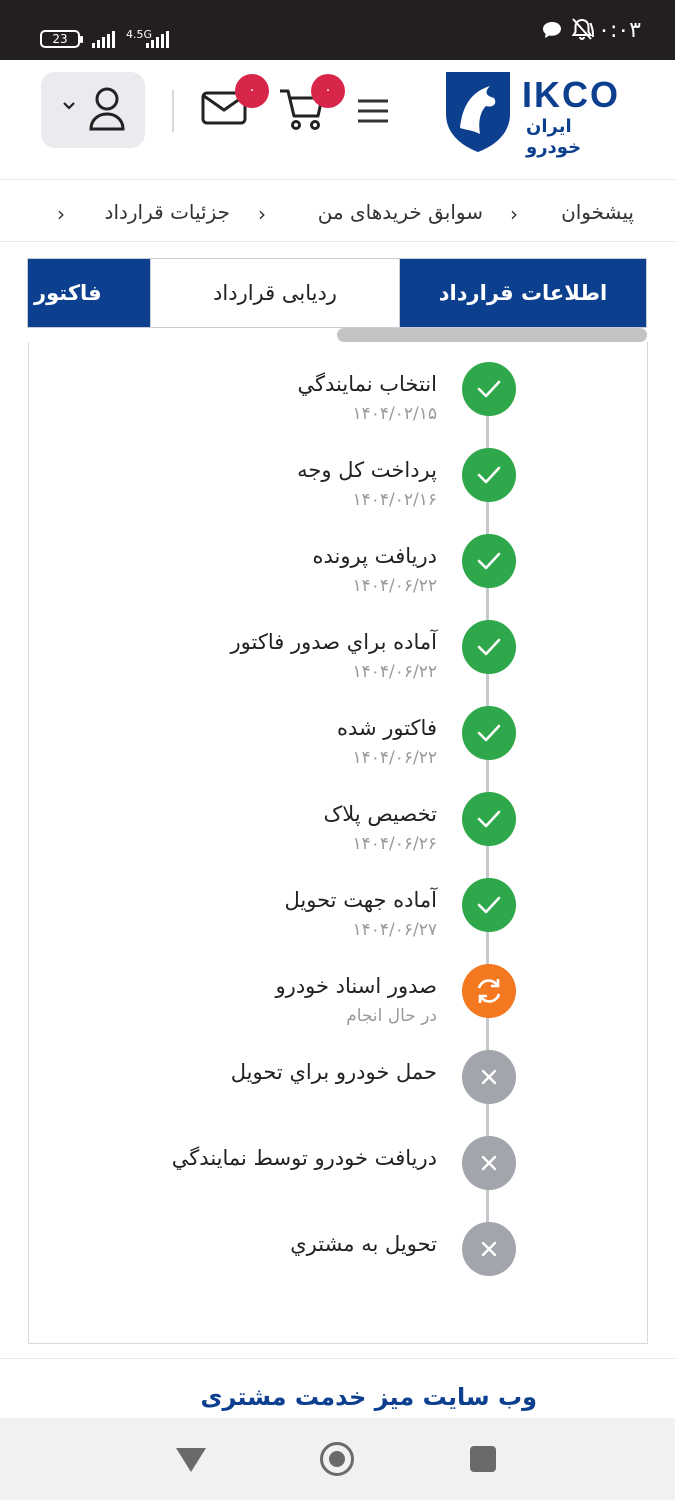 The image size is (675, 1500). I want to click on logo-subtitle: ایران خودرو, so click(554, 137).